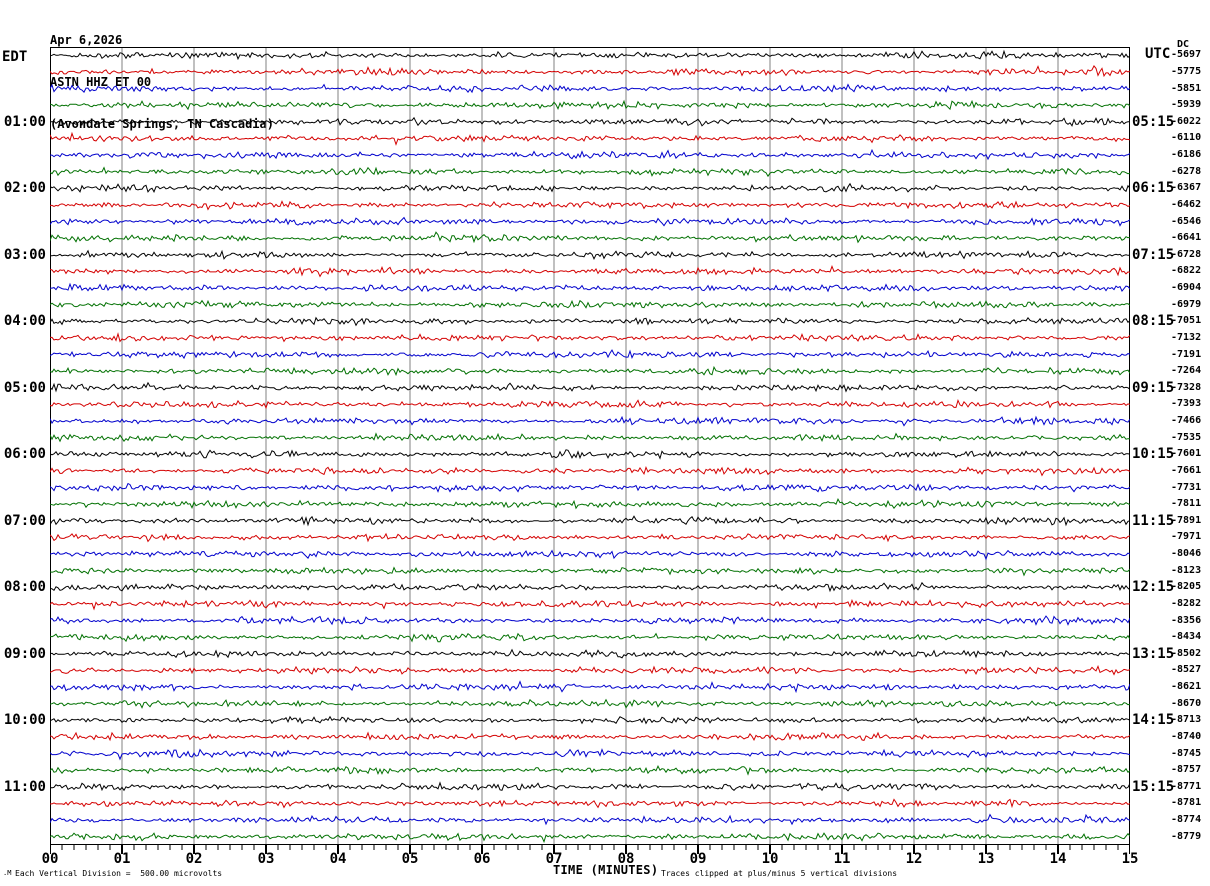 Image resolution: width=1210 pixels, height=886 pixels. Describe the element at coordinates (1186, 736) in the screenshot. I see `dc-offset-value: -8740` at that location.